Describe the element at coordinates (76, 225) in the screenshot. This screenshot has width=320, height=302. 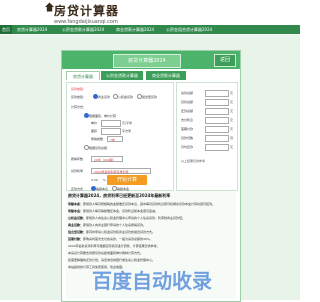
I see `article-term: 商业贷款：` at that location.